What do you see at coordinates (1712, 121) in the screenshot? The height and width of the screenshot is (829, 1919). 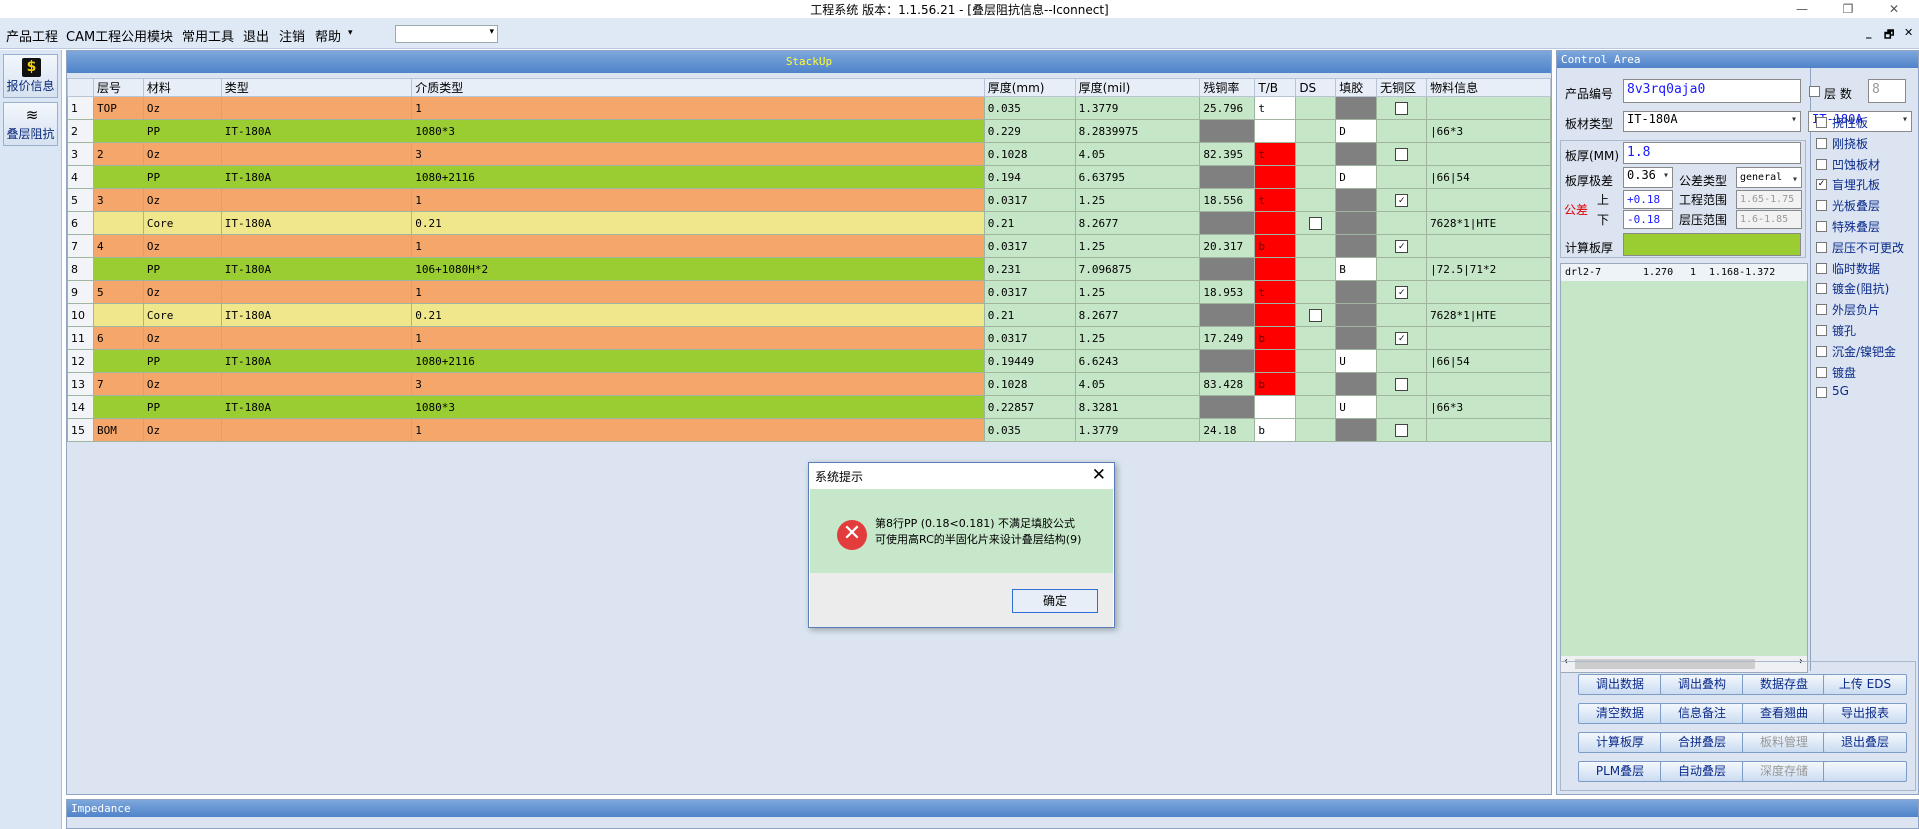 I see `material-type-select: IT-180A ▾` at bounding box center [1712, 121].